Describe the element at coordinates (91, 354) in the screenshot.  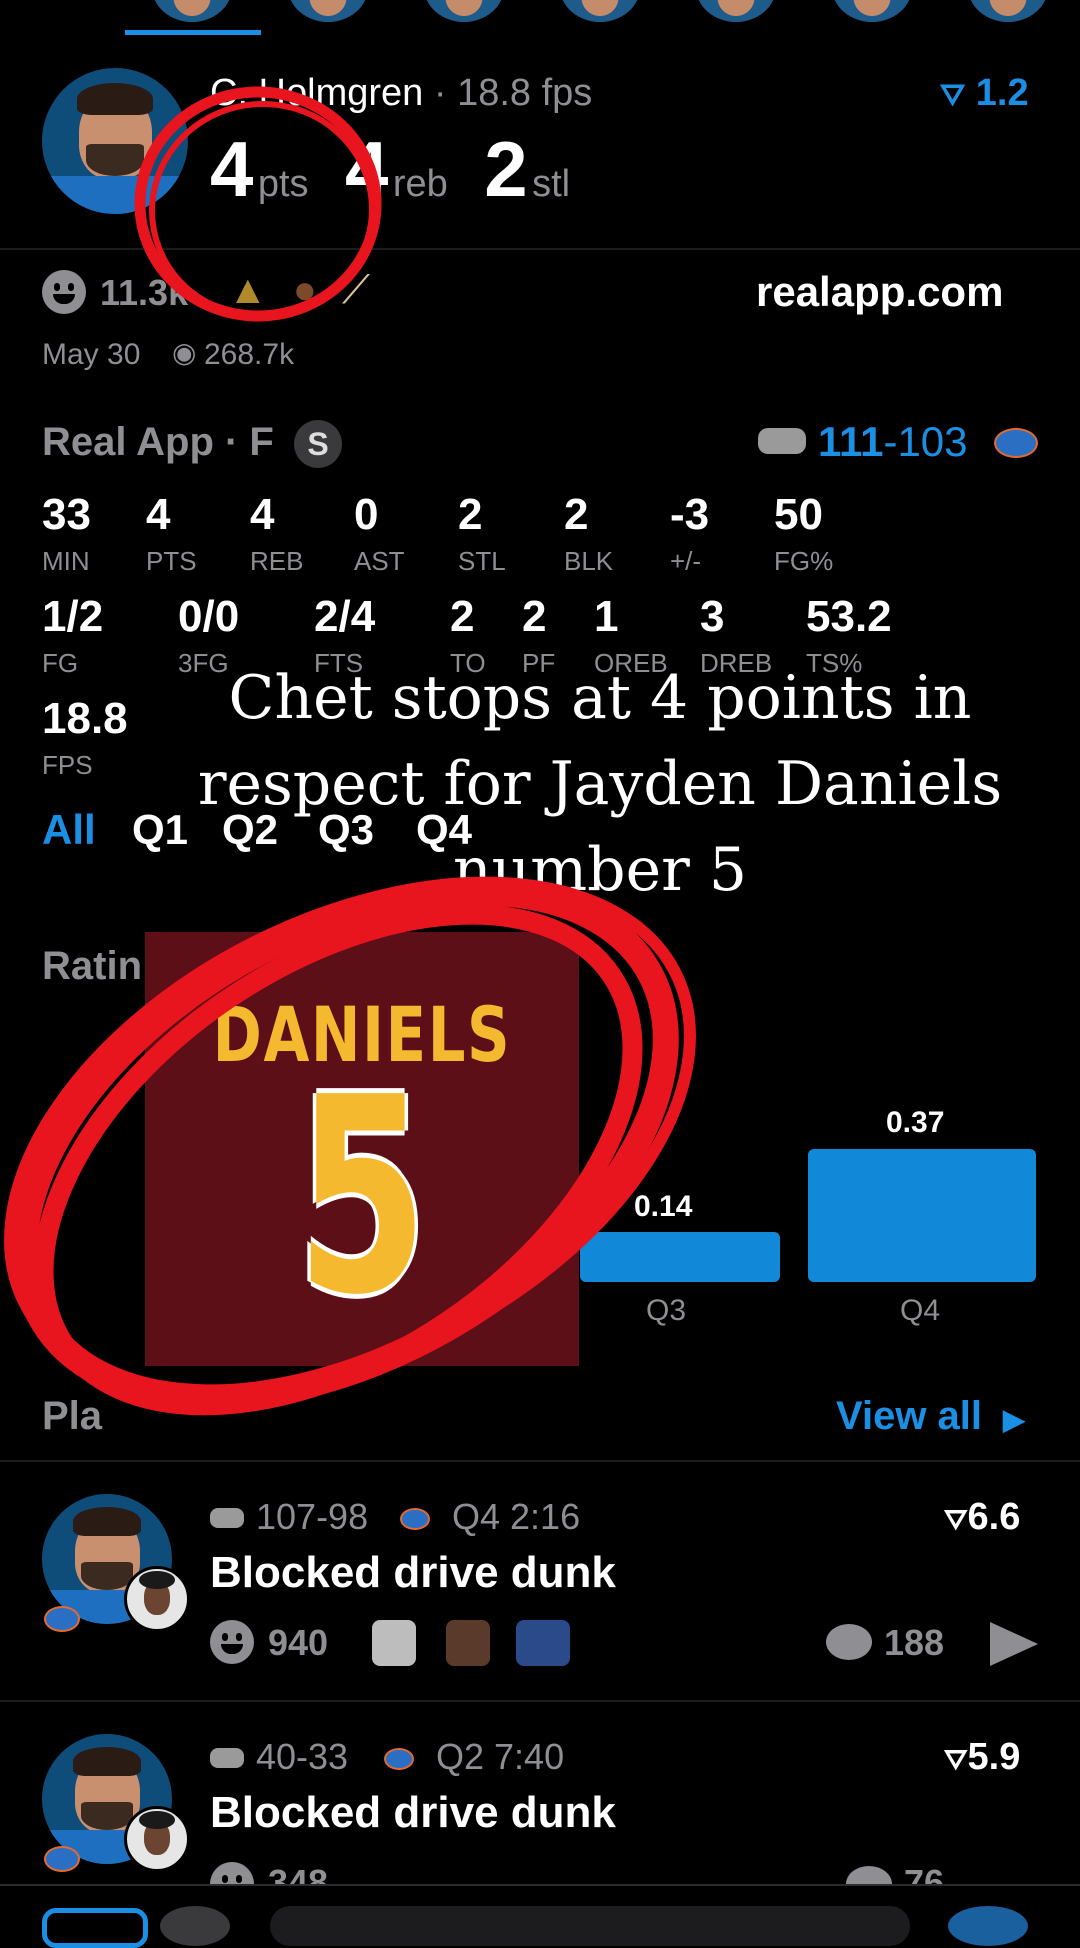
I see `post-date: May 30` at that location.